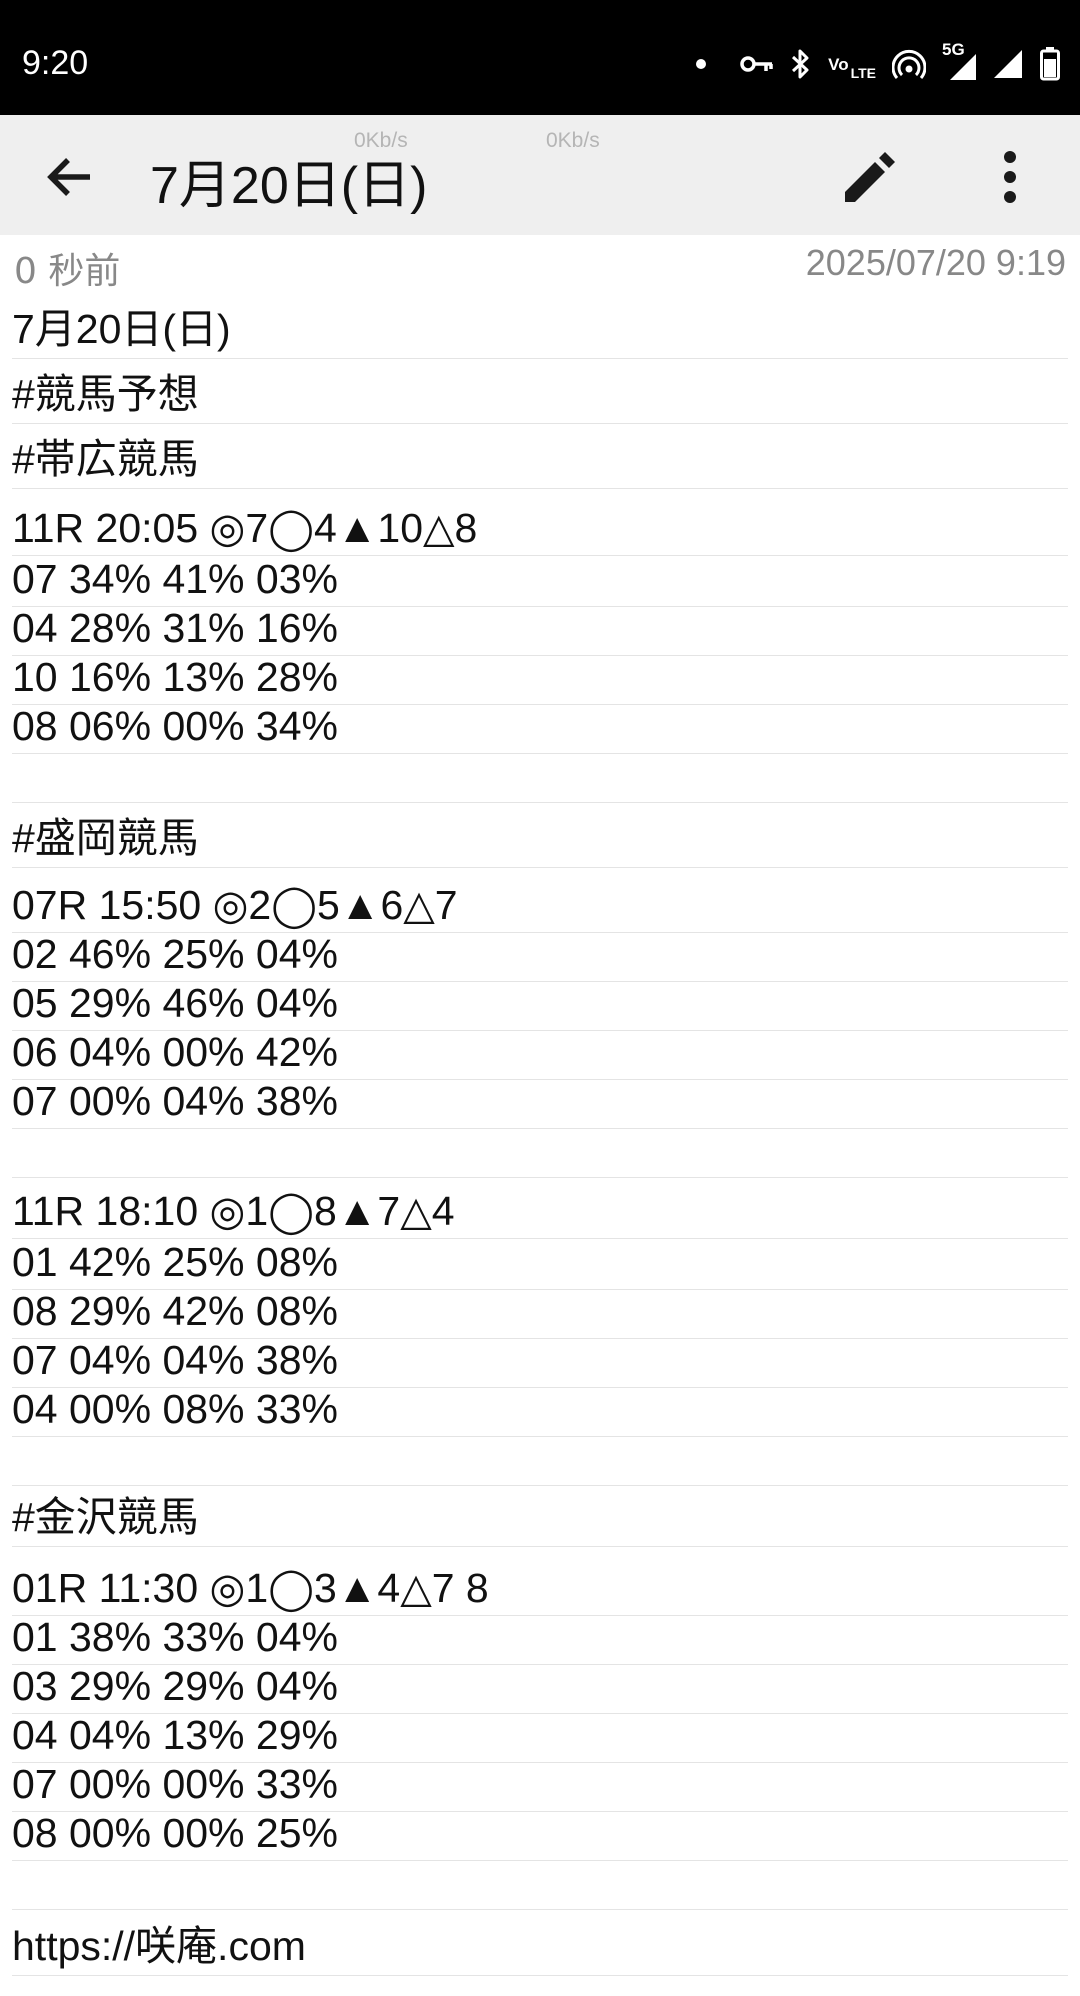 The height and width of the screenshot is (1996, 1080). Describe the element at coordinates (701, 64) in the screenshot. I see `notification-dot-icon` at that location.